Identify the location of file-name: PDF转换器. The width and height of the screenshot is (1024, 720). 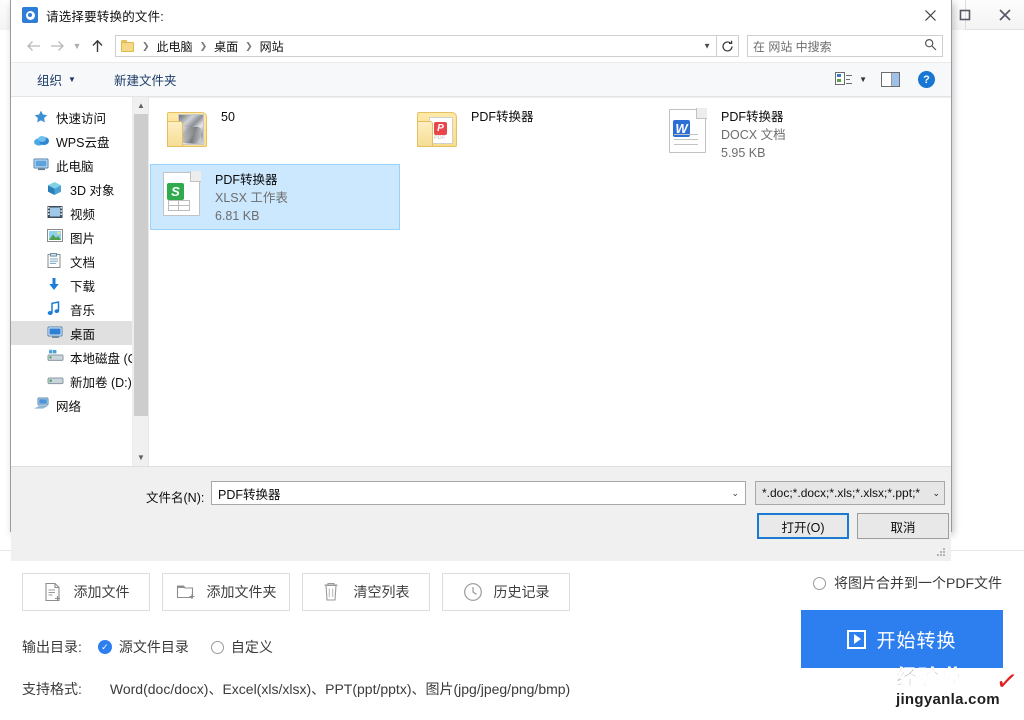
(752, 117).